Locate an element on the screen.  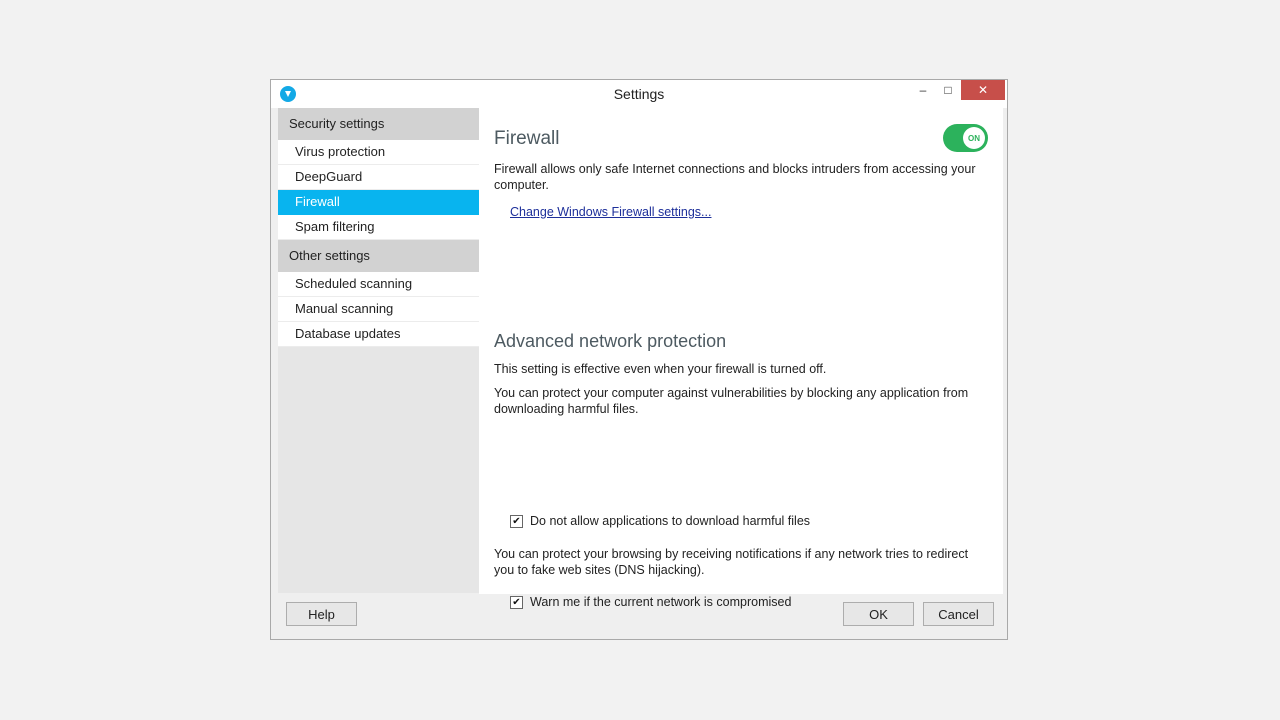
help-button-label: Help is located at coordinates (321, 614).